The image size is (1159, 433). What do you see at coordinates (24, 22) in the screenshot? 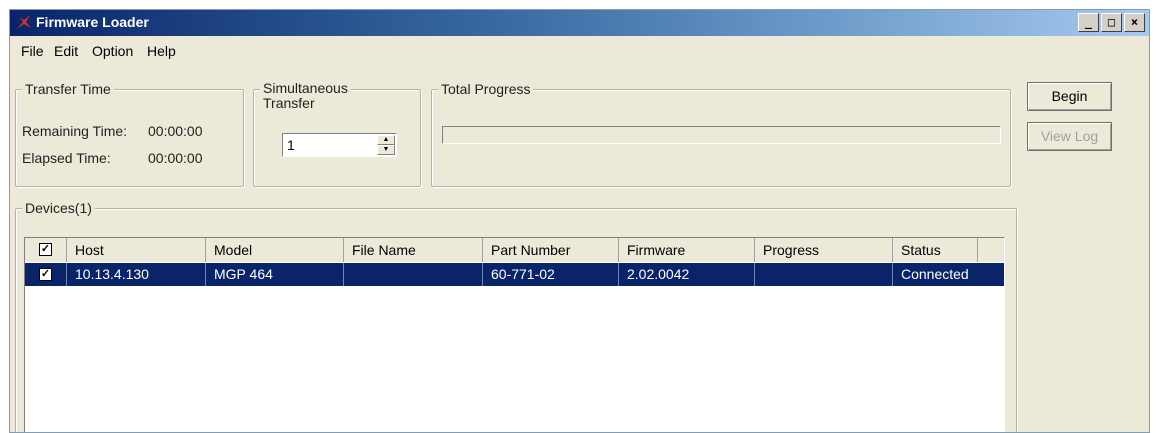
I see `app-icon` at bounding box center [24, 22].